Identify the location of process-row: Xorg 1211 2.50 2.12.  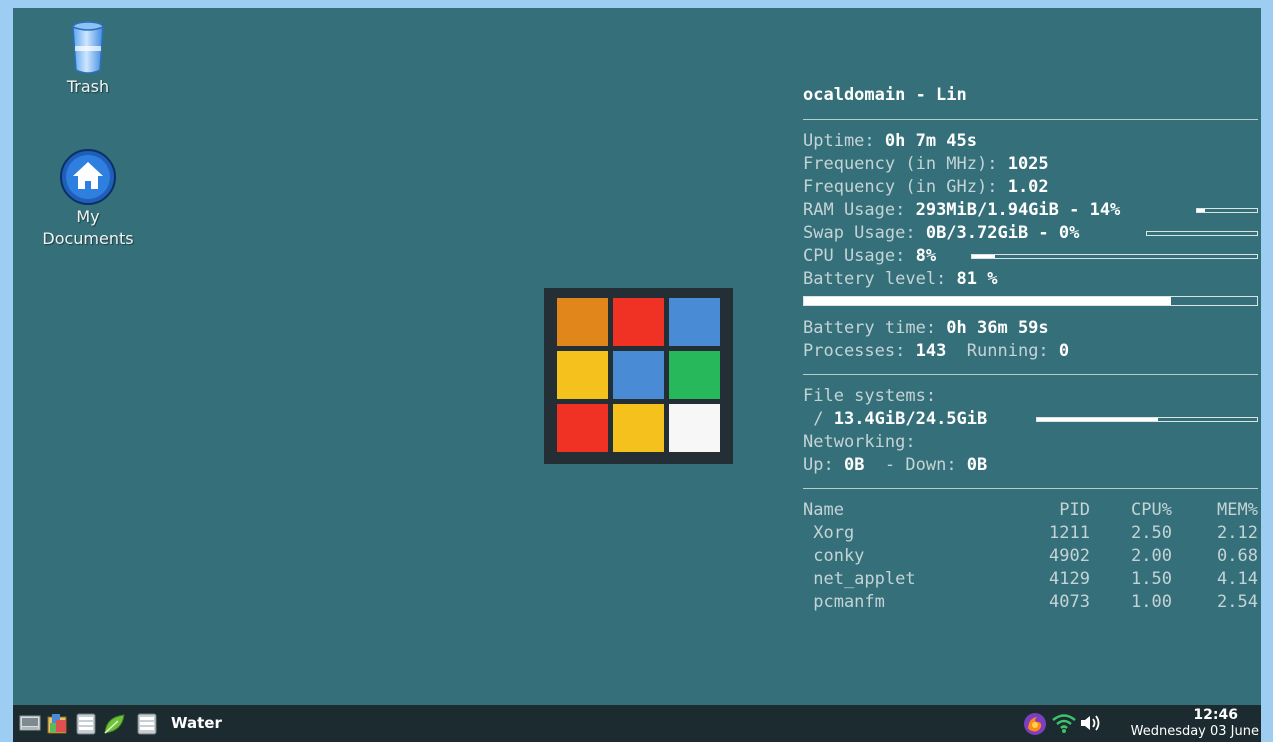
(1030, 533).